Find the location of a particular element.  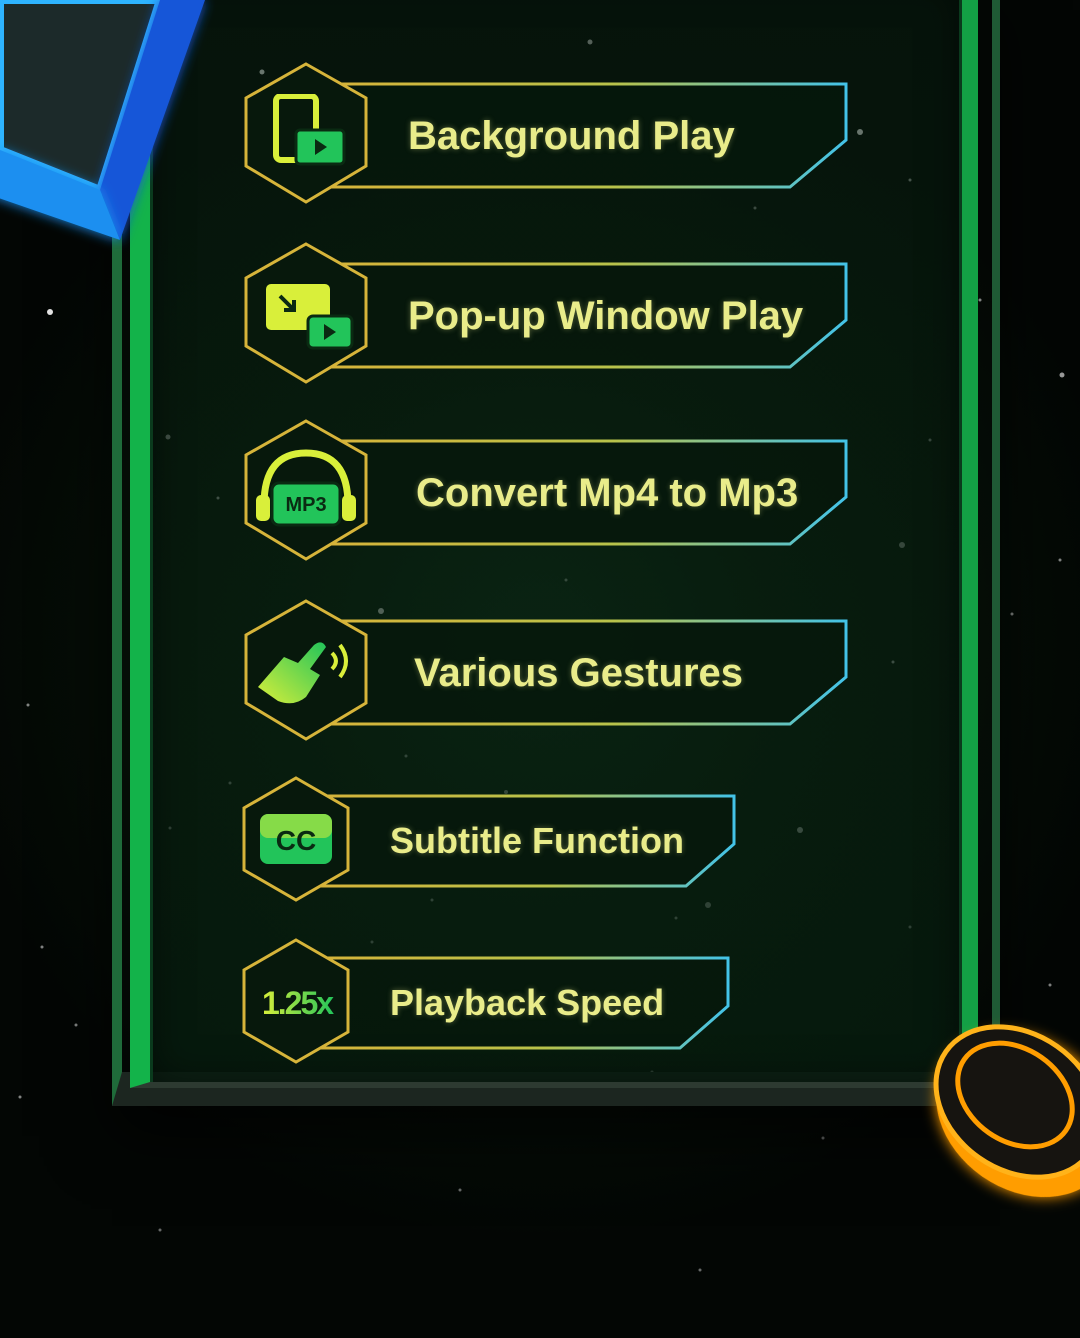

feature-label: Background Play is located at coordinates (571, 136).